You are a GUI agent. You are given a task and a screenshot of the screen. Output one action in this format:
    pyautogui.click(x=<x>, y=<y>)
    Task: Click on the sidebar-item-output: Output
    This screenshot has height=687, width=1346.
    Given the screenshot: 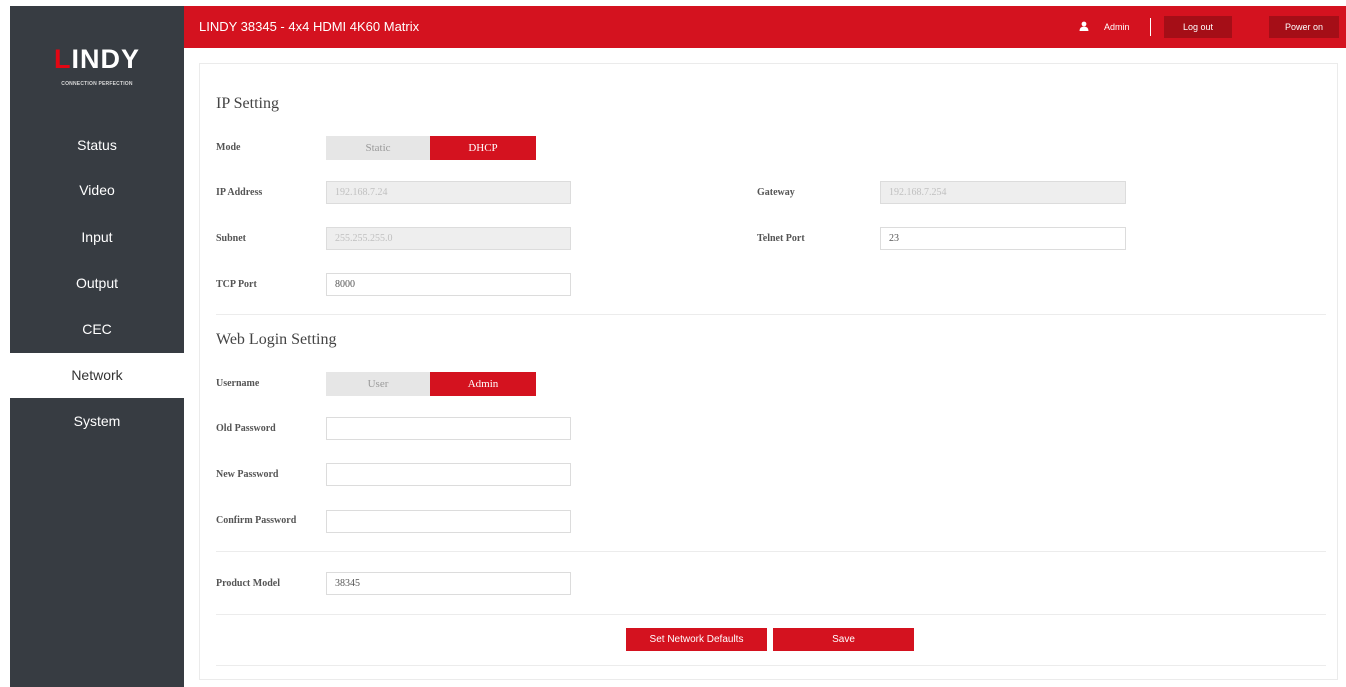 What is the action you would take?
    pyautogui.click(x=97, y=283)
    